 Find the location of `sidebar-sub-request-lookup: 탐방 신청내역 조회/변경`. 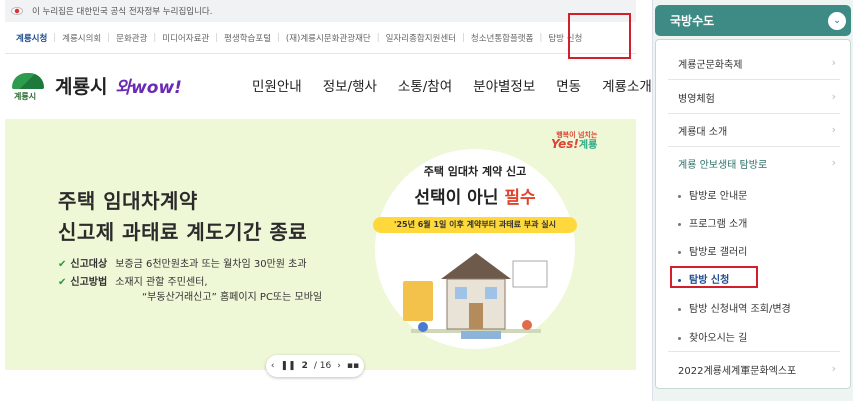

sidebar-sub-request-lookup: 탐방 신청내역 조회/변경 is located at coordinates (734, 307).